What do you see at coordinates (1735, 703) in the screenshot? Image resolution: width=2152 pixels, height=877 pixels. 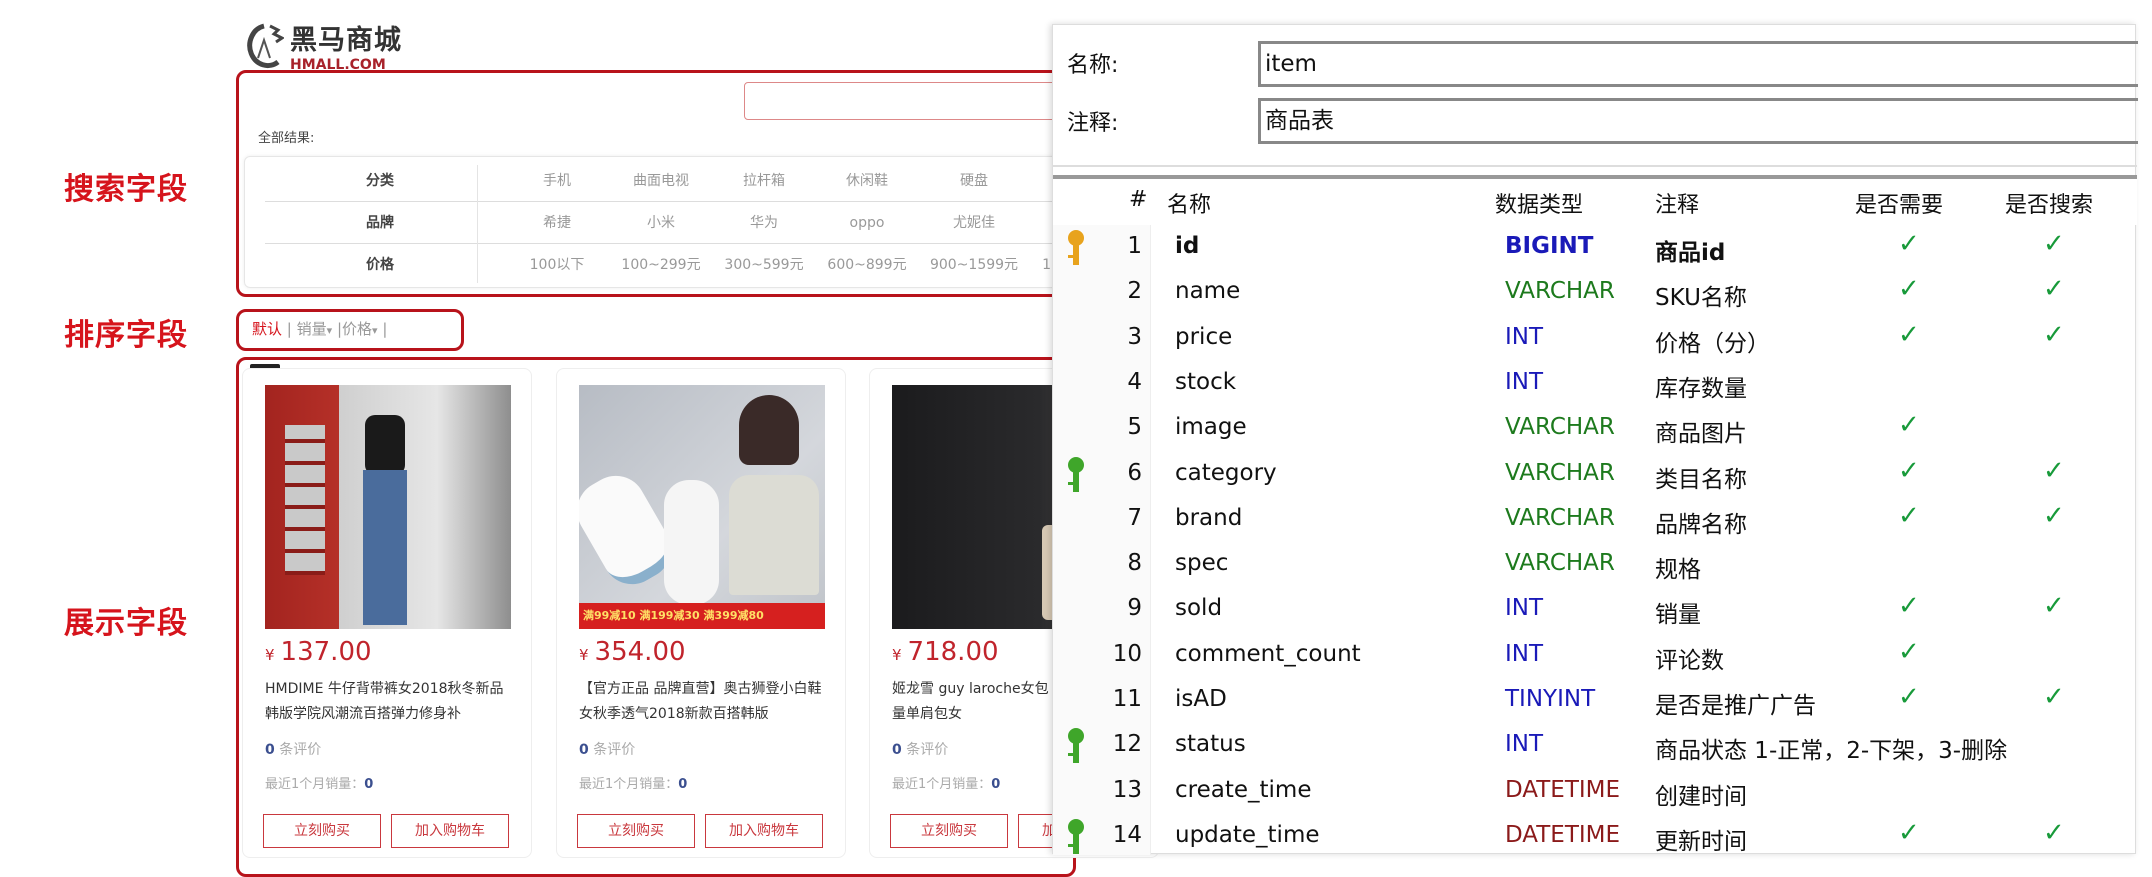 I see `column-comment: 是否是推广广告` at bounding box center [1735, 703].